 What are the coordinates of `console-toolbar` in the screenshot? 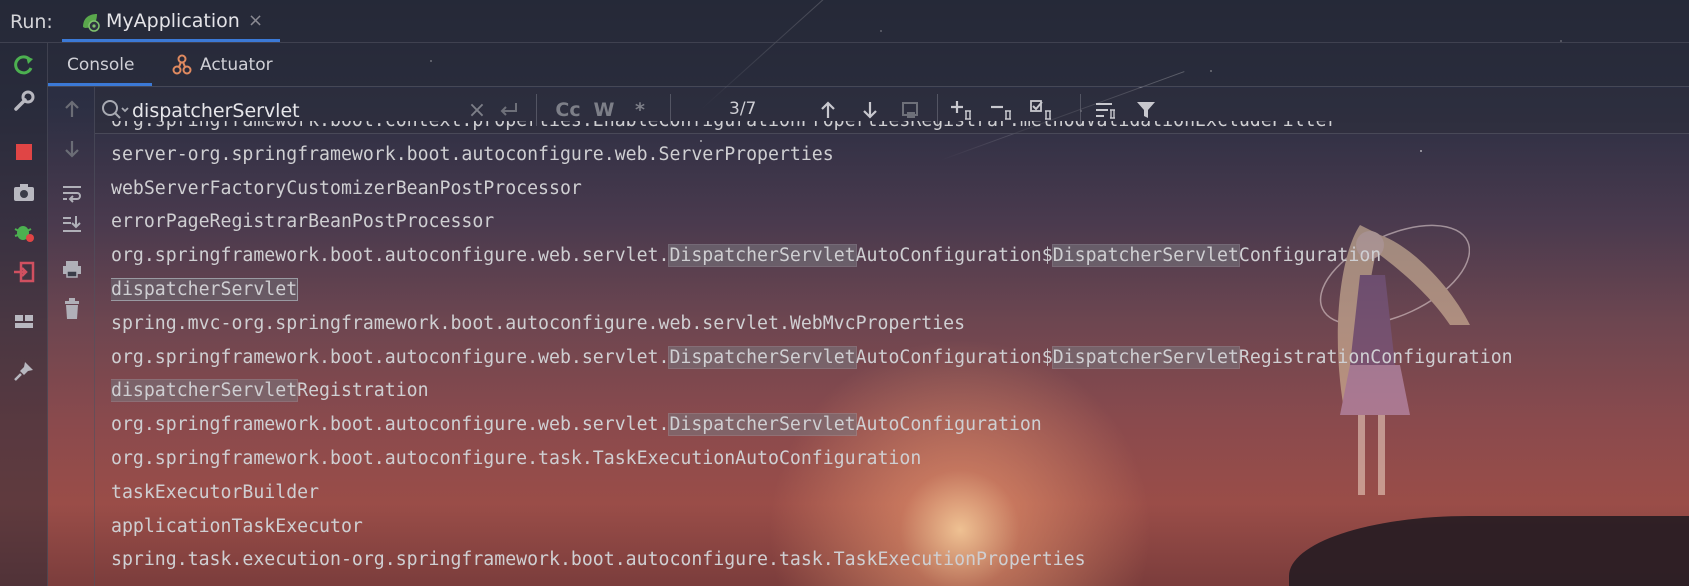 It's located at (71, 336).